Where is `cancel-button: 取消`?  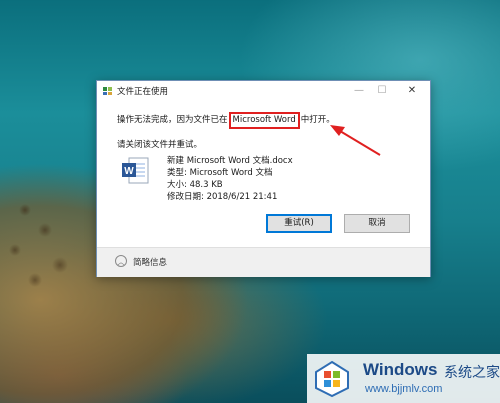
cancel-button: 取消 is located at coordinates (377, 223).